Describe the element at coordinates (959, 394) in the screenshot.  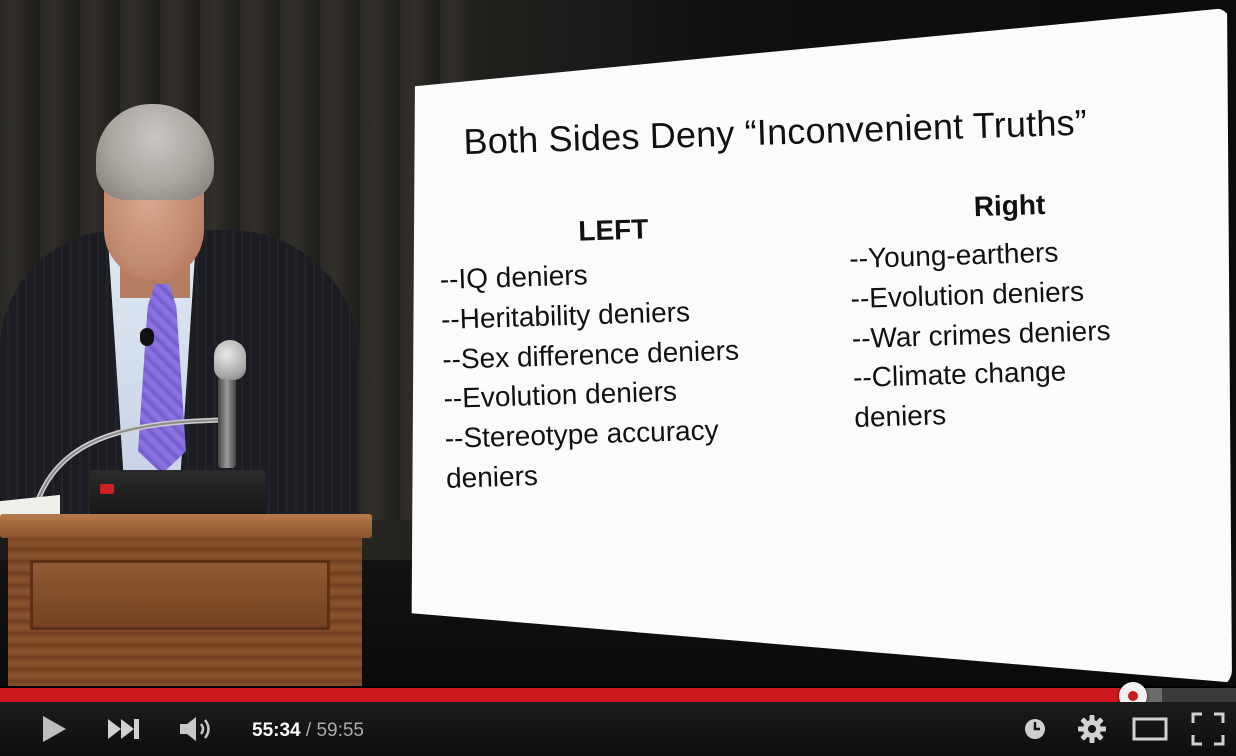
I see `list-item: --Climate change deniers` at that location.